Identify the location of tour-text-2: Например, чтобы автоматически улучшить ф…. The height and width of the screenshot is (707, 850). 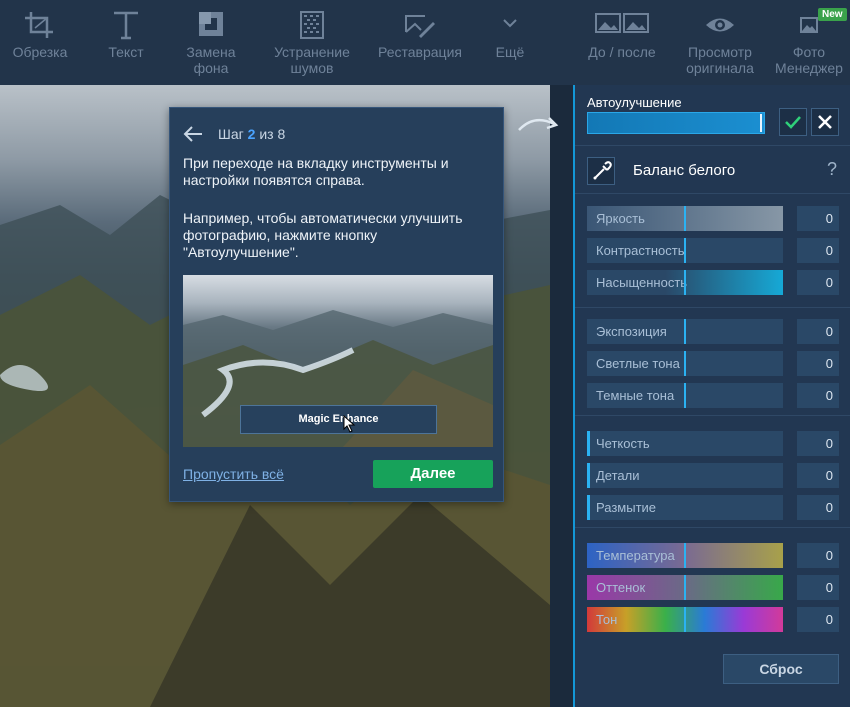
(323, 235).